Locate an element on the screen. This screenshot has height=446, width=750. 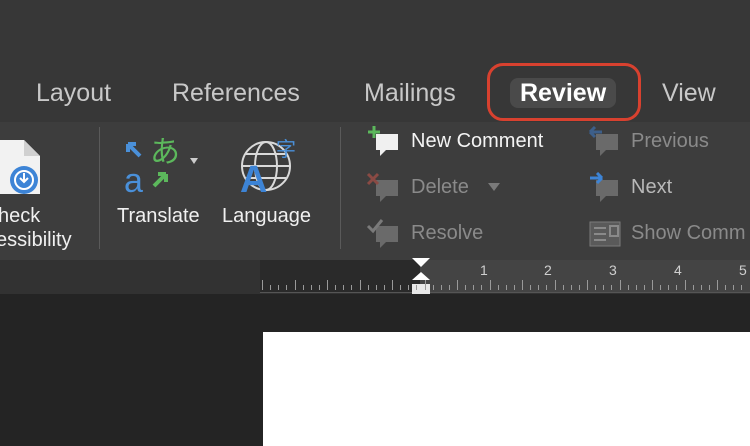
ruler-number: 4 is located at coordinates (678, 270).